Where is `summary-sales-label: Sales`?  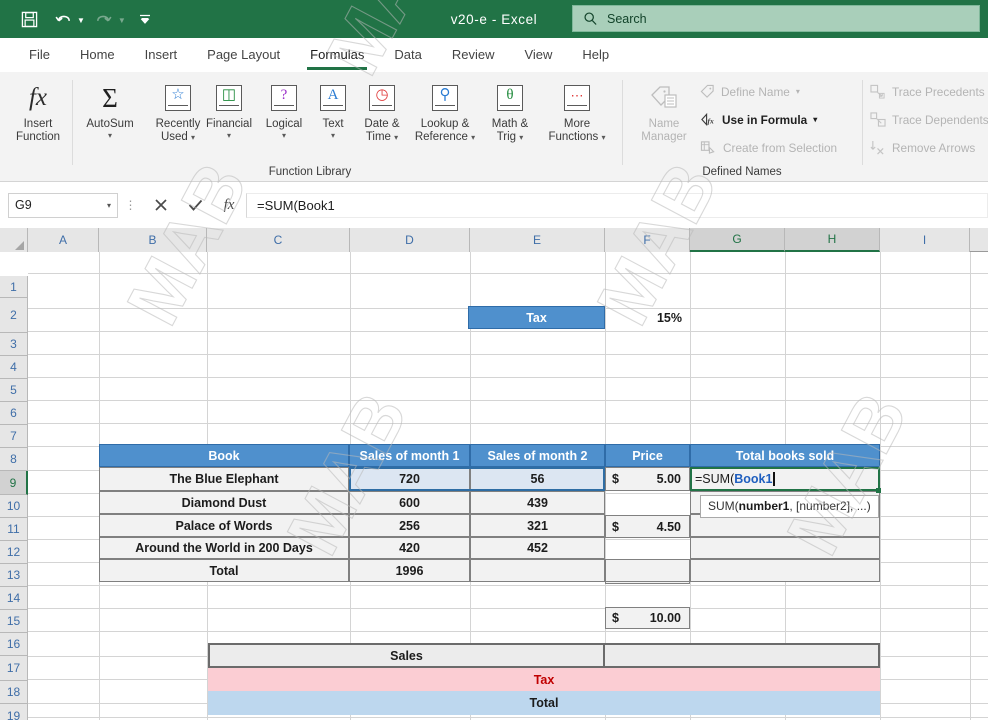 summary-sales-label: Sales is located at coordinates (406, 655).